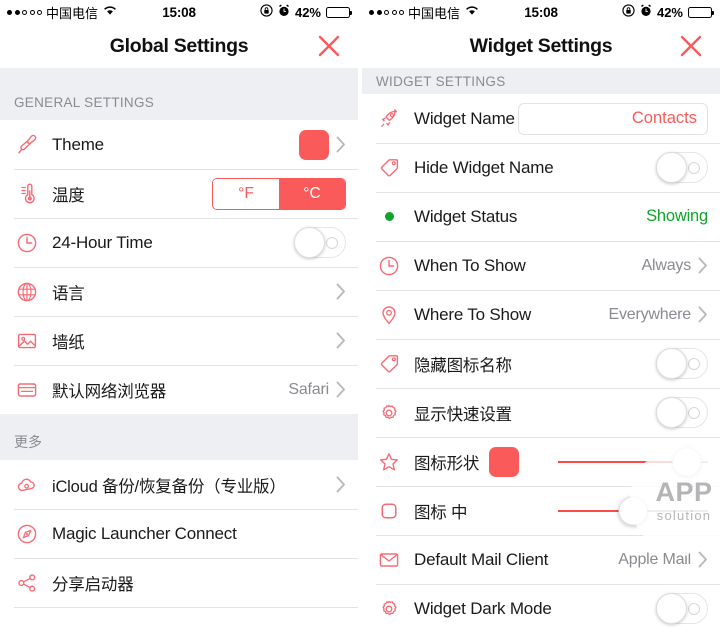 The width and height of the screenshot is (720, 637). What do you see at coordinates (664, 118) in the screenshot?
I see `widget-name-value: Contacts` at bounding box center [664, 118].